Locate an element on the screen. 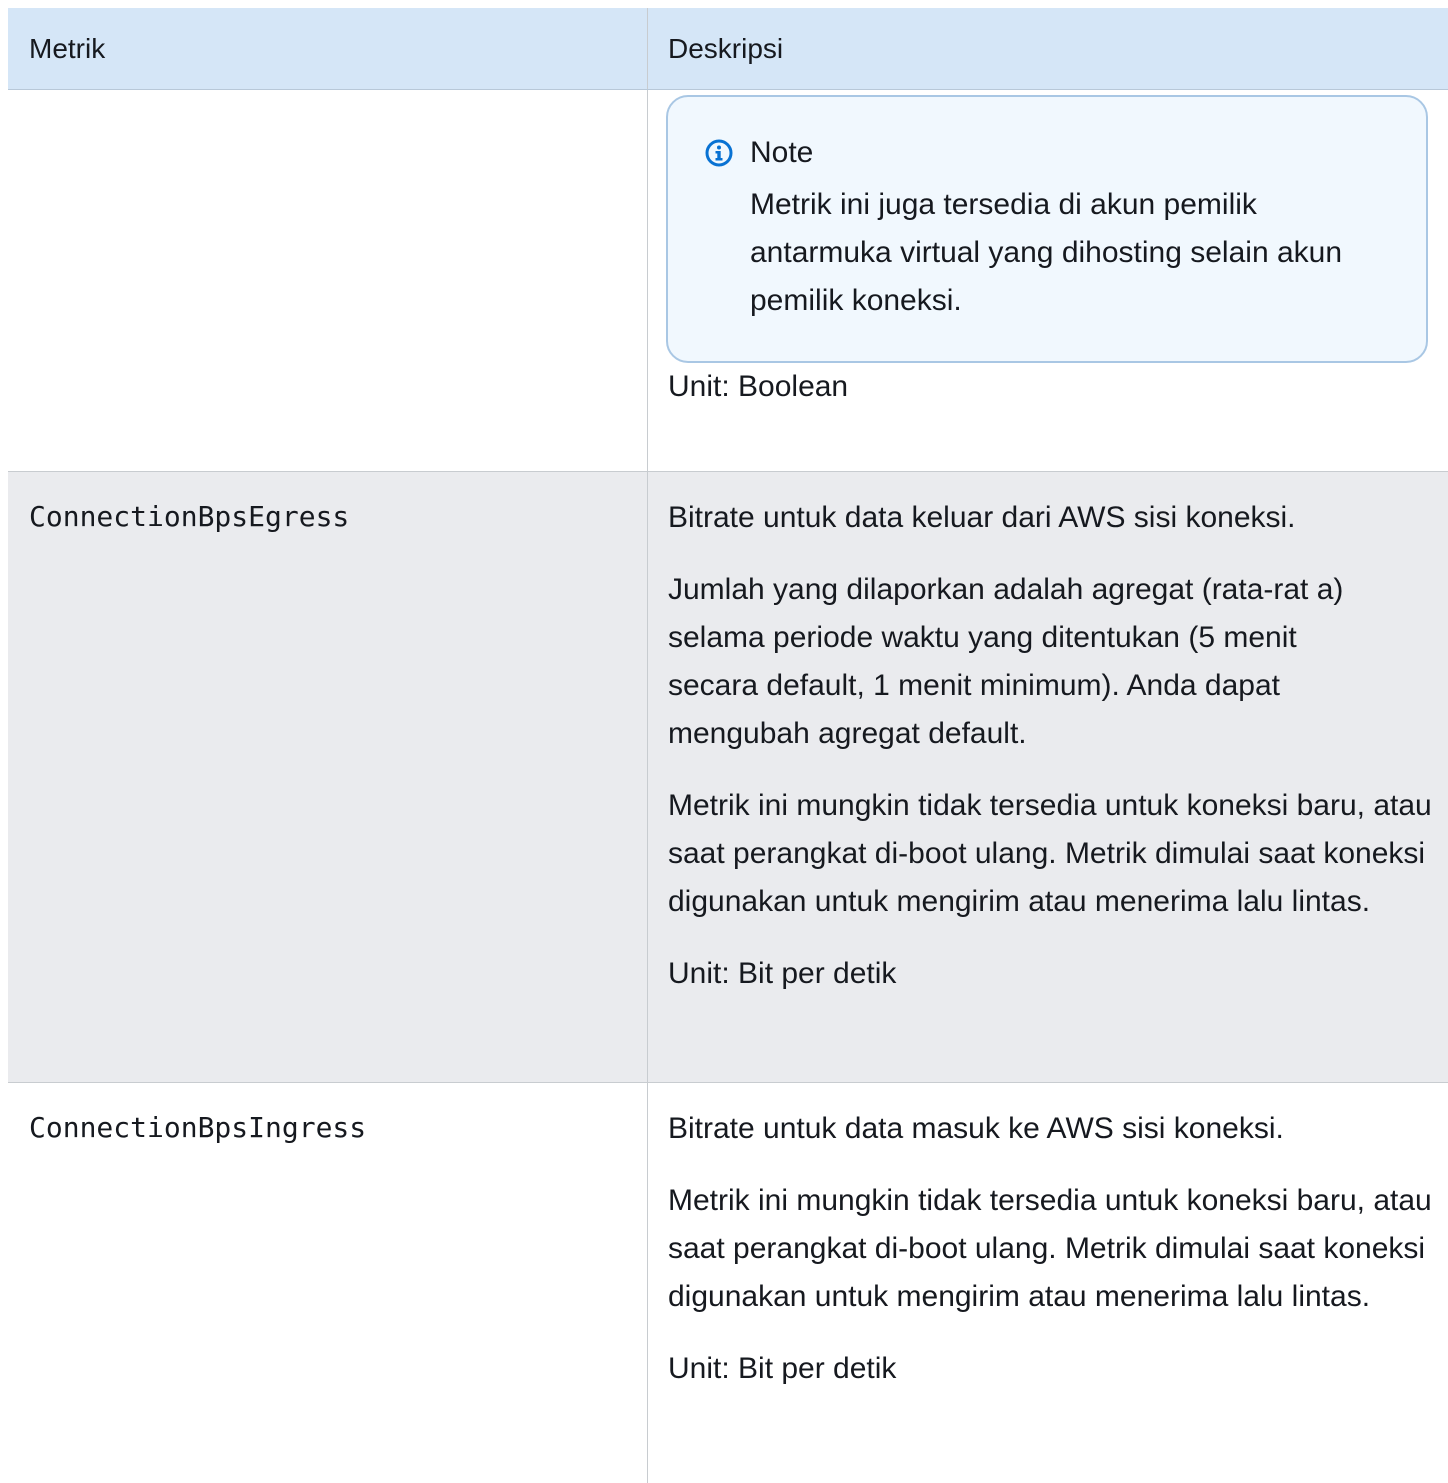 This screenshot has height=1483, width=1448. metric-name is located at coordinates (327, 280).